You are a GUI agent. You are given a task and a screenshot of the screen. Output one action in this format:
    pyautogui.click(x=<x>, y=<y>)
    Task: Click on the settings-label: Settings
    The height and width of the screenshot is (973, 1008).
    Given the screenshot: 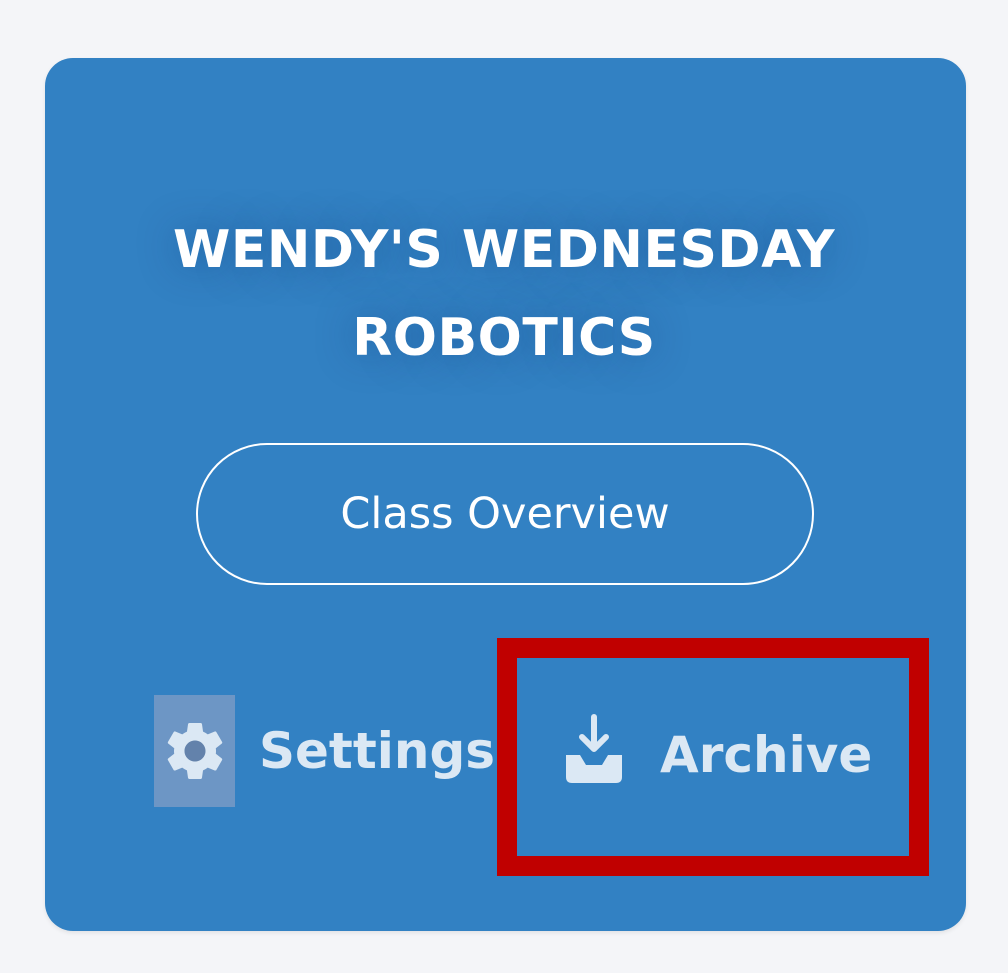 What is the action you would take?
    pyautogui.click(x=377, y=751)
    